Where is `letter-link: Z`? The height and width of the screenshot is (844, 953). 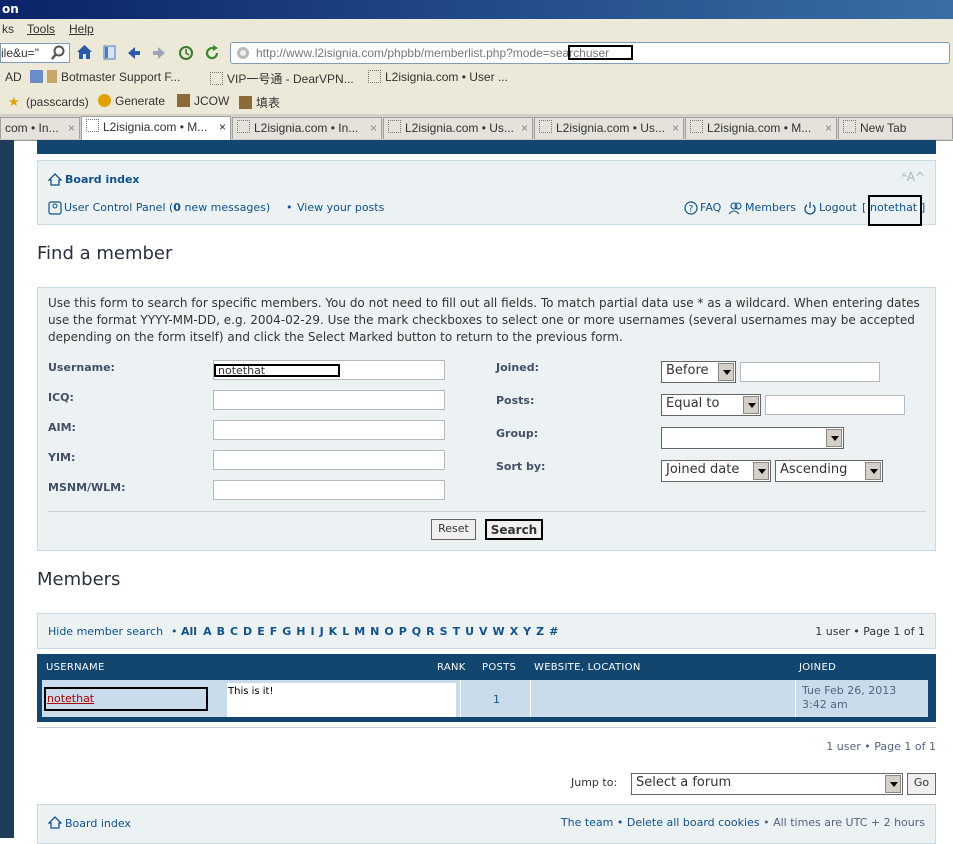
letter-link: Z is located at coordinates (540, 631).